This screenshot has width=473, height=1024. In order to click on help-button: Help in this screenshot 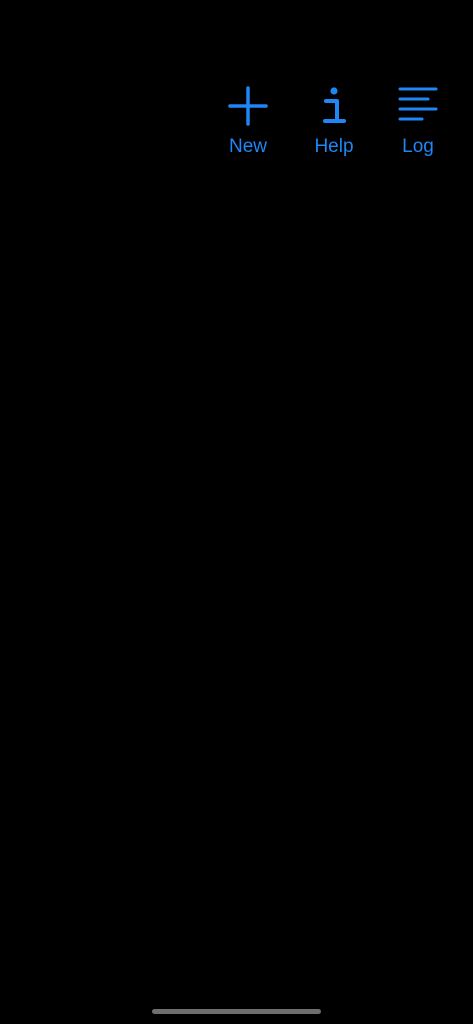, I will do `click(334, 121)`.